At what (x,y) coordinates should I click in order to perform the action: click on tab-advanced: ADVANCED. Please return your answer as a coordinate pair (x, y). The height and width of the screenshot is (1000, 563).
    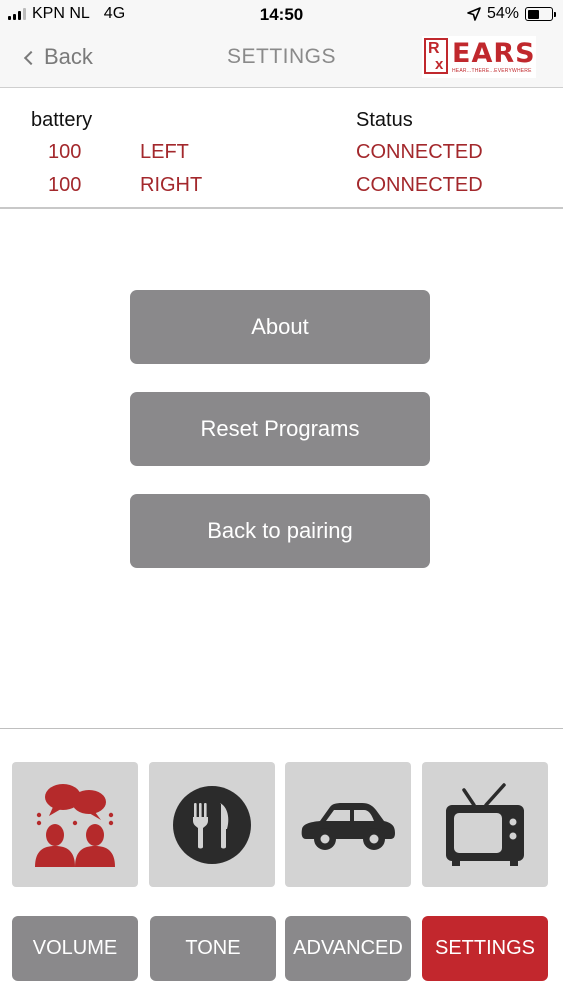
    Looking at the image, I should click on (348, 948).